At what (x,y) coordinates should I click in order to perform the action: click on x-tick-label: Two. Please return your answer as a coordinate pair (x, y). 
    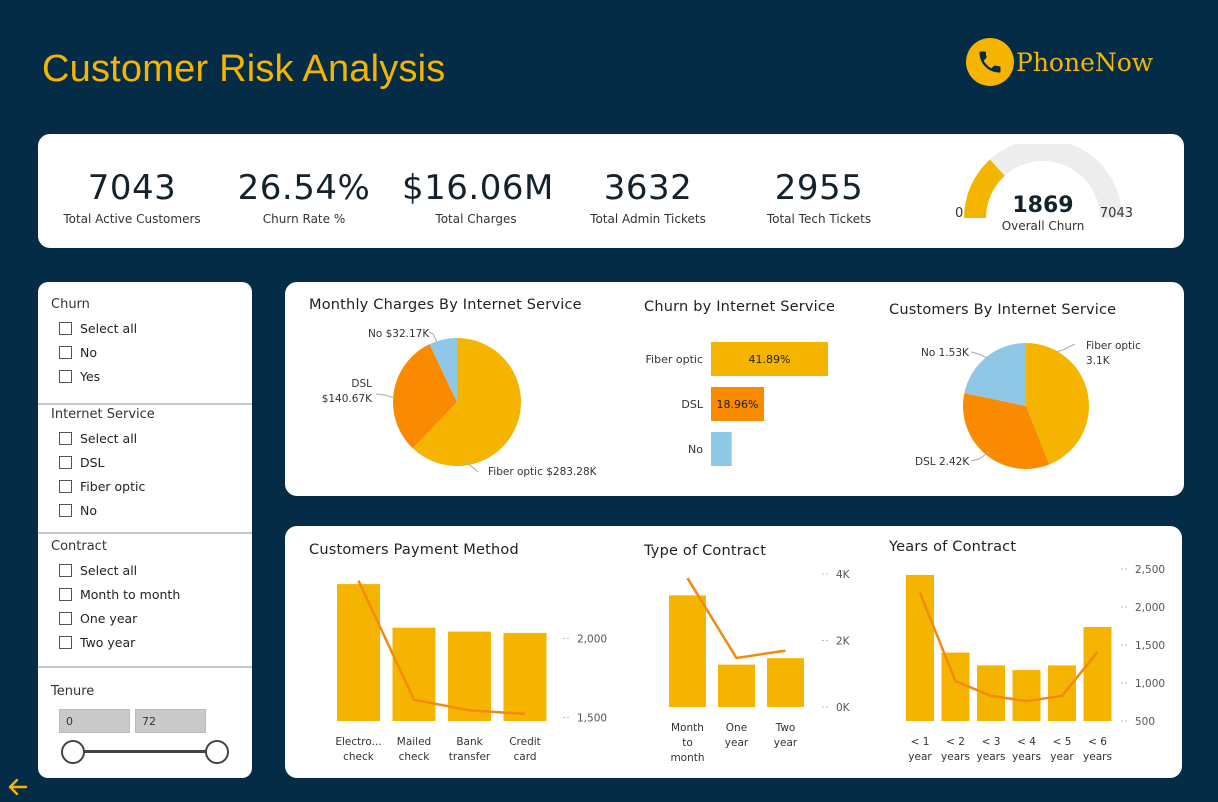
    Looking at the image, I should click on (785, 728).